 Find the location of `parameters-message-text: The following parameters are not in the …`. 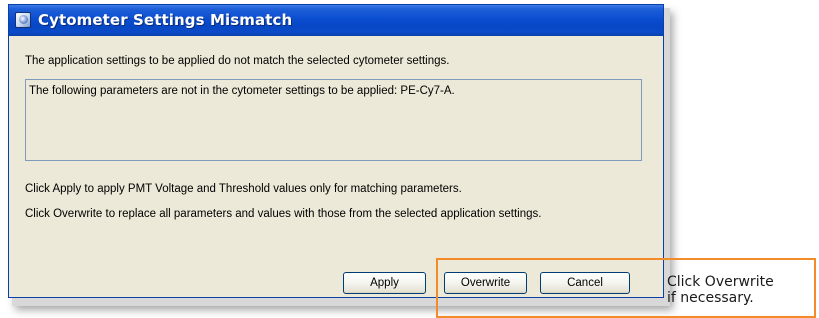

parameters-message-text: The following parameters are not in the … is located at coordinates (242, 91).